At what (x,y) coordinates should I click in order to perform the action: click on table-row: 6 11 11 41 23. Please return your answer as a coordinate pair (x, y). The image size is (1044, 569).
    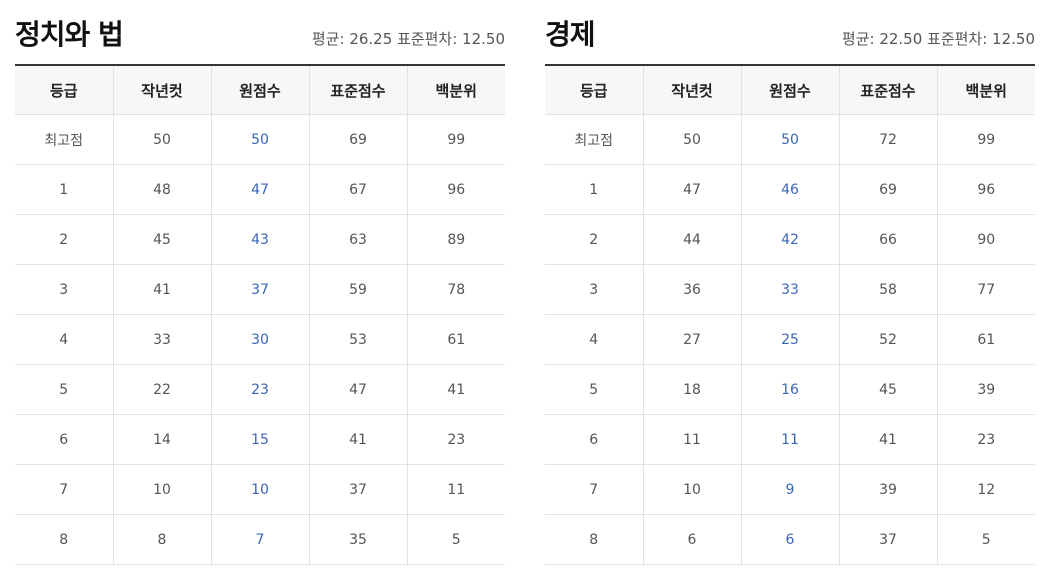
    Looking at the image, I should click on (790, 439).